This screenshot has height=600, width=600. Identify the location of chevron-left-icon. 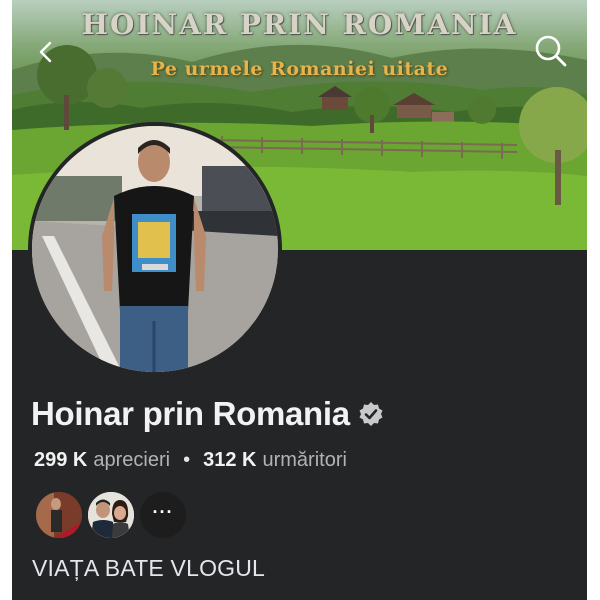
(45, 52).